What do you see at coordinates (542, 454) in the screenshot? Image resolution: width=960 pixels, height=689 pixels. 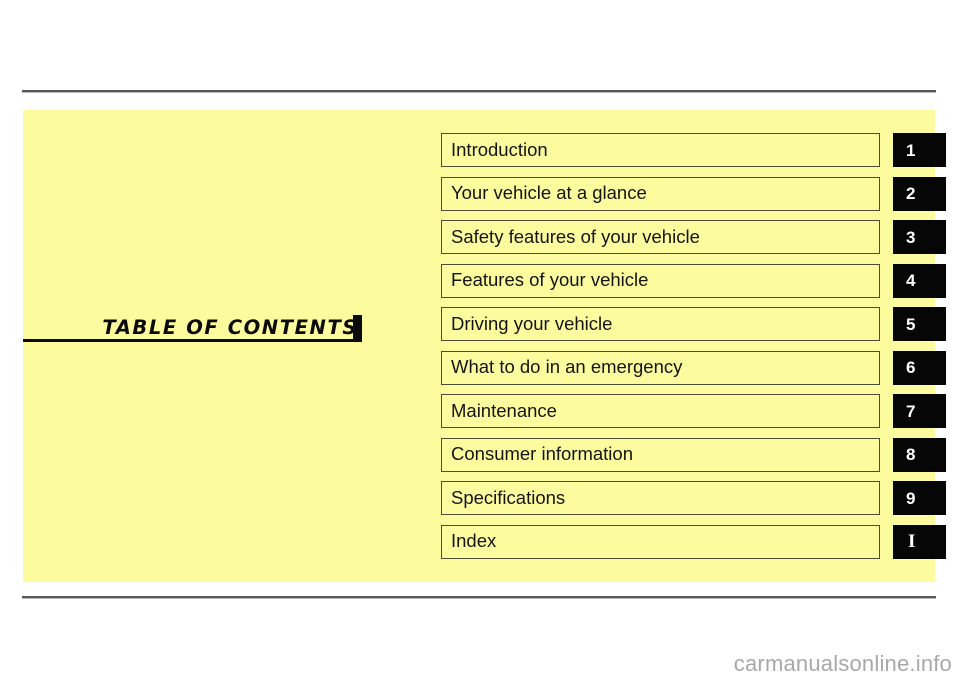 I see `chapter-label: Consumer information` at bounding box center [542, 454].